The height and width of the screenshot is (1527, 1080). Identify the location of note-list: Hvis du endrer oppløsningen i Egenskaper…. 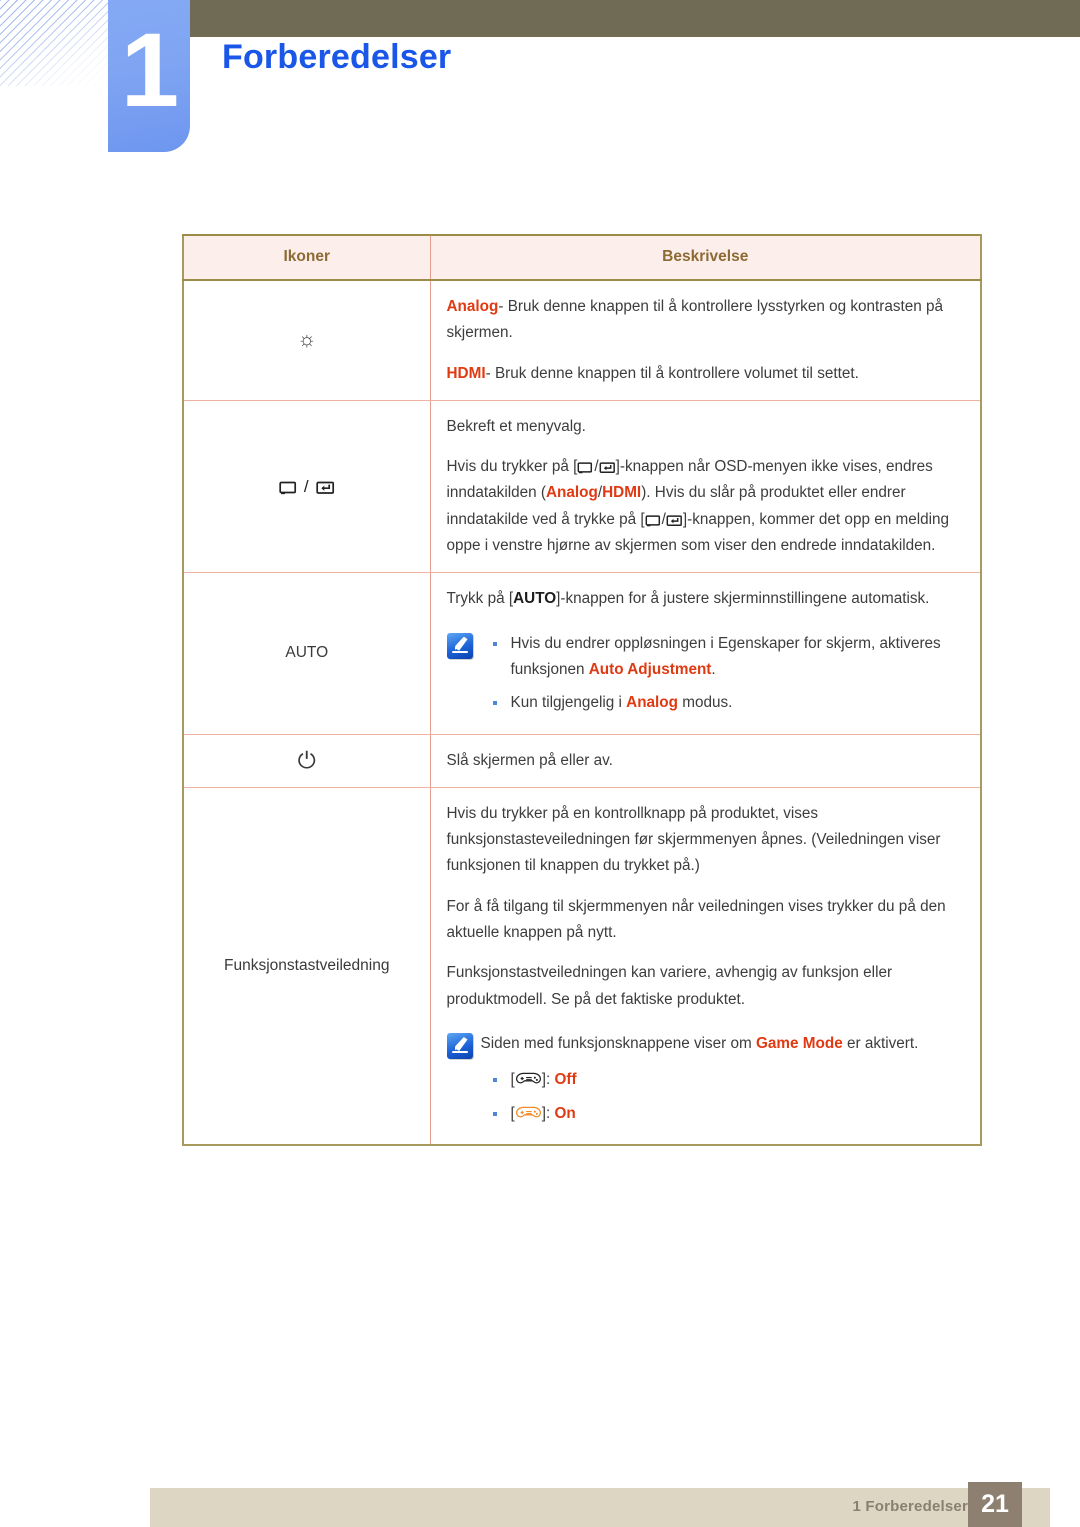
(726, 674).